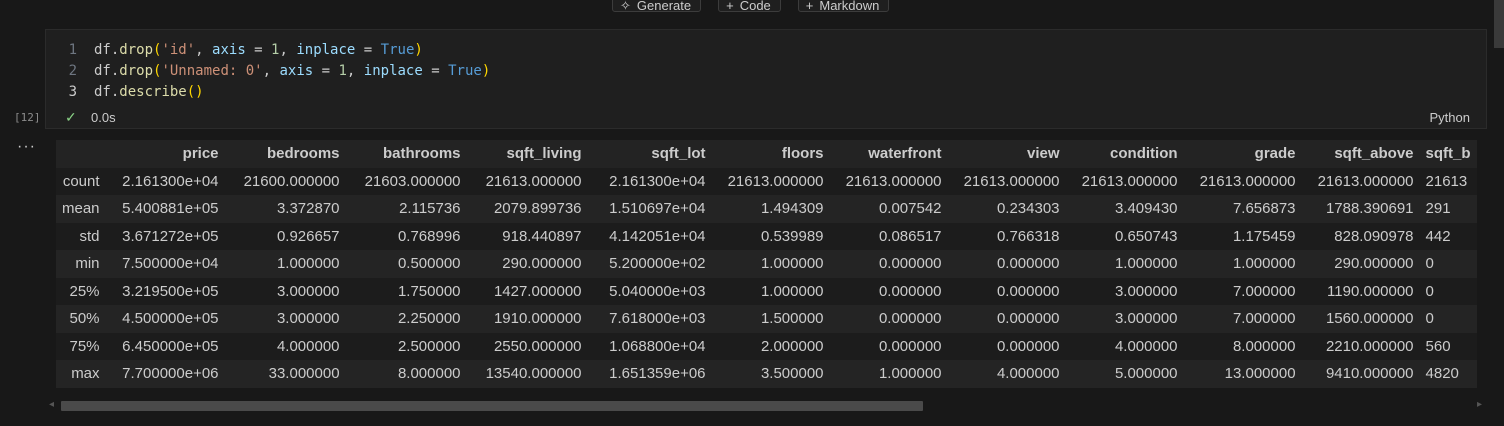 This screenshot has height=426, width=1504. I want to click on table-cell: 5.200000e+02, so click(657, 264).